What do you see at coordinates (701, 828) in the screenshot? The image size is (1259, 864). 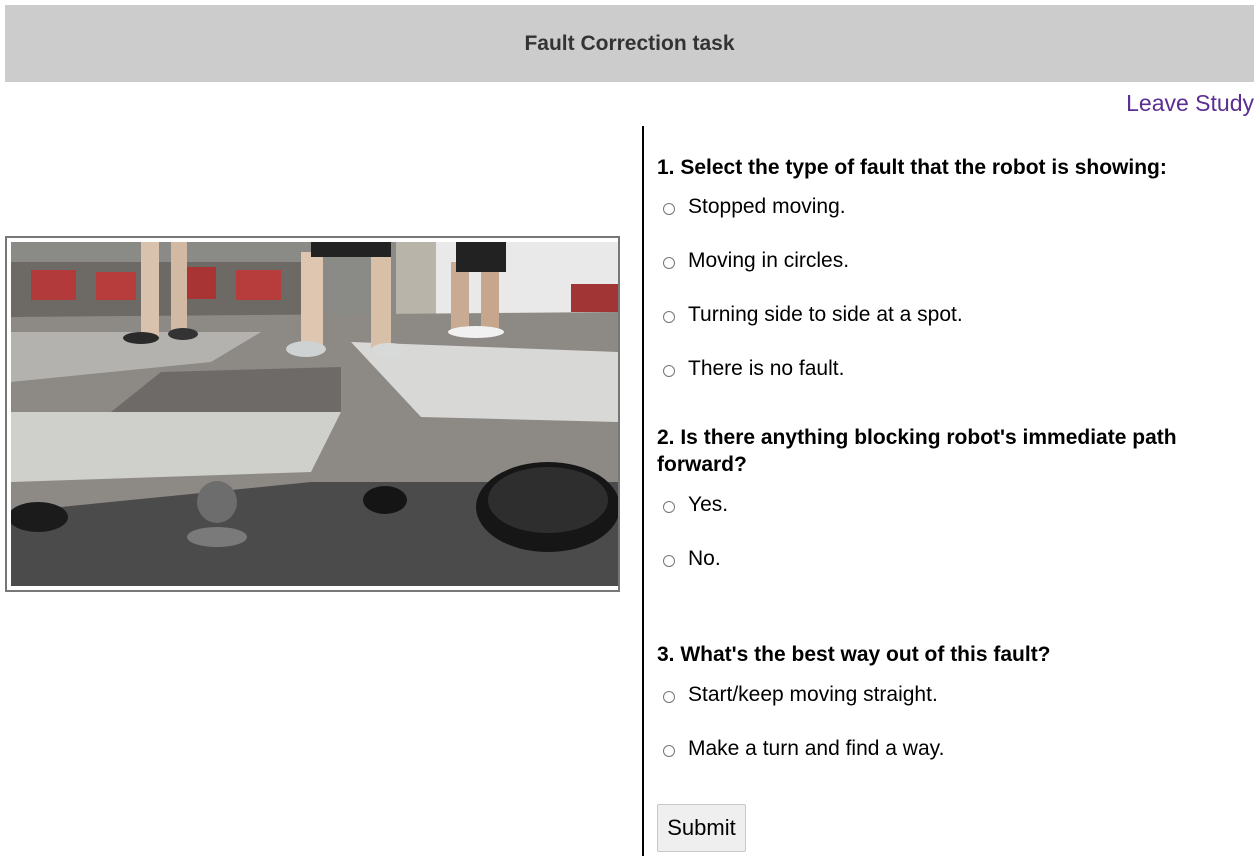 I see `submit-button: Submit` at bounding box center [701, 828].